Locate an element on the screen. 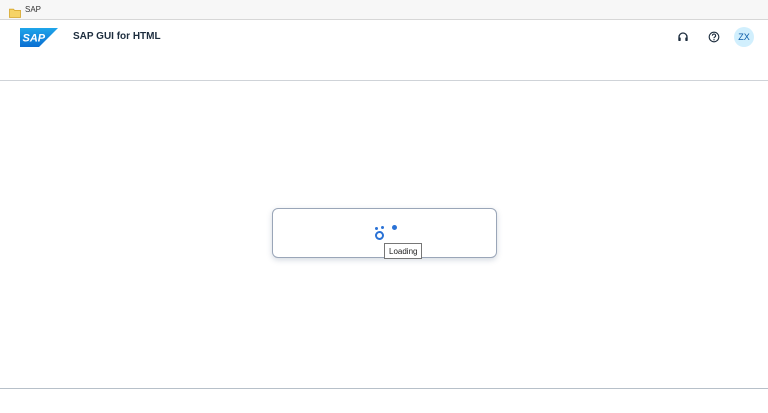  sap-logo: SAP is located at coordinates (39, 37).